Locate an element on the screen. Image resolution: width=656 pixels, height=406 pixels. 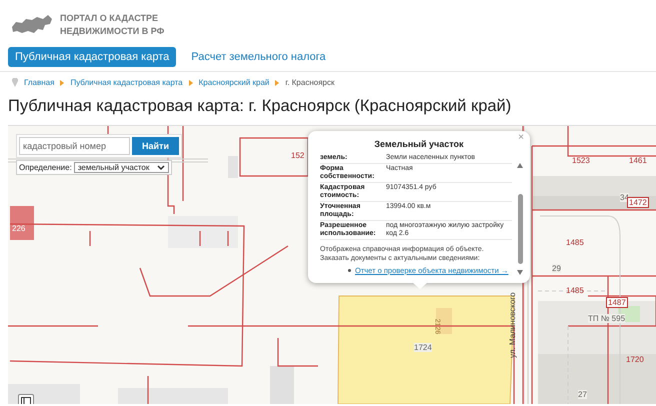
close-button: × is located at coordinates (521, 137).